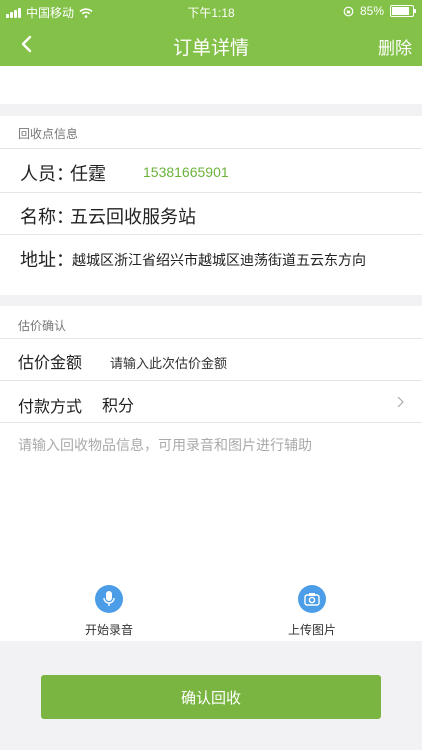 The height and width of the screenshot is (750, 422). Describe the element at coordinates (48, 134) in the screenshot. I see `section-title: 回收点信息` at that location.